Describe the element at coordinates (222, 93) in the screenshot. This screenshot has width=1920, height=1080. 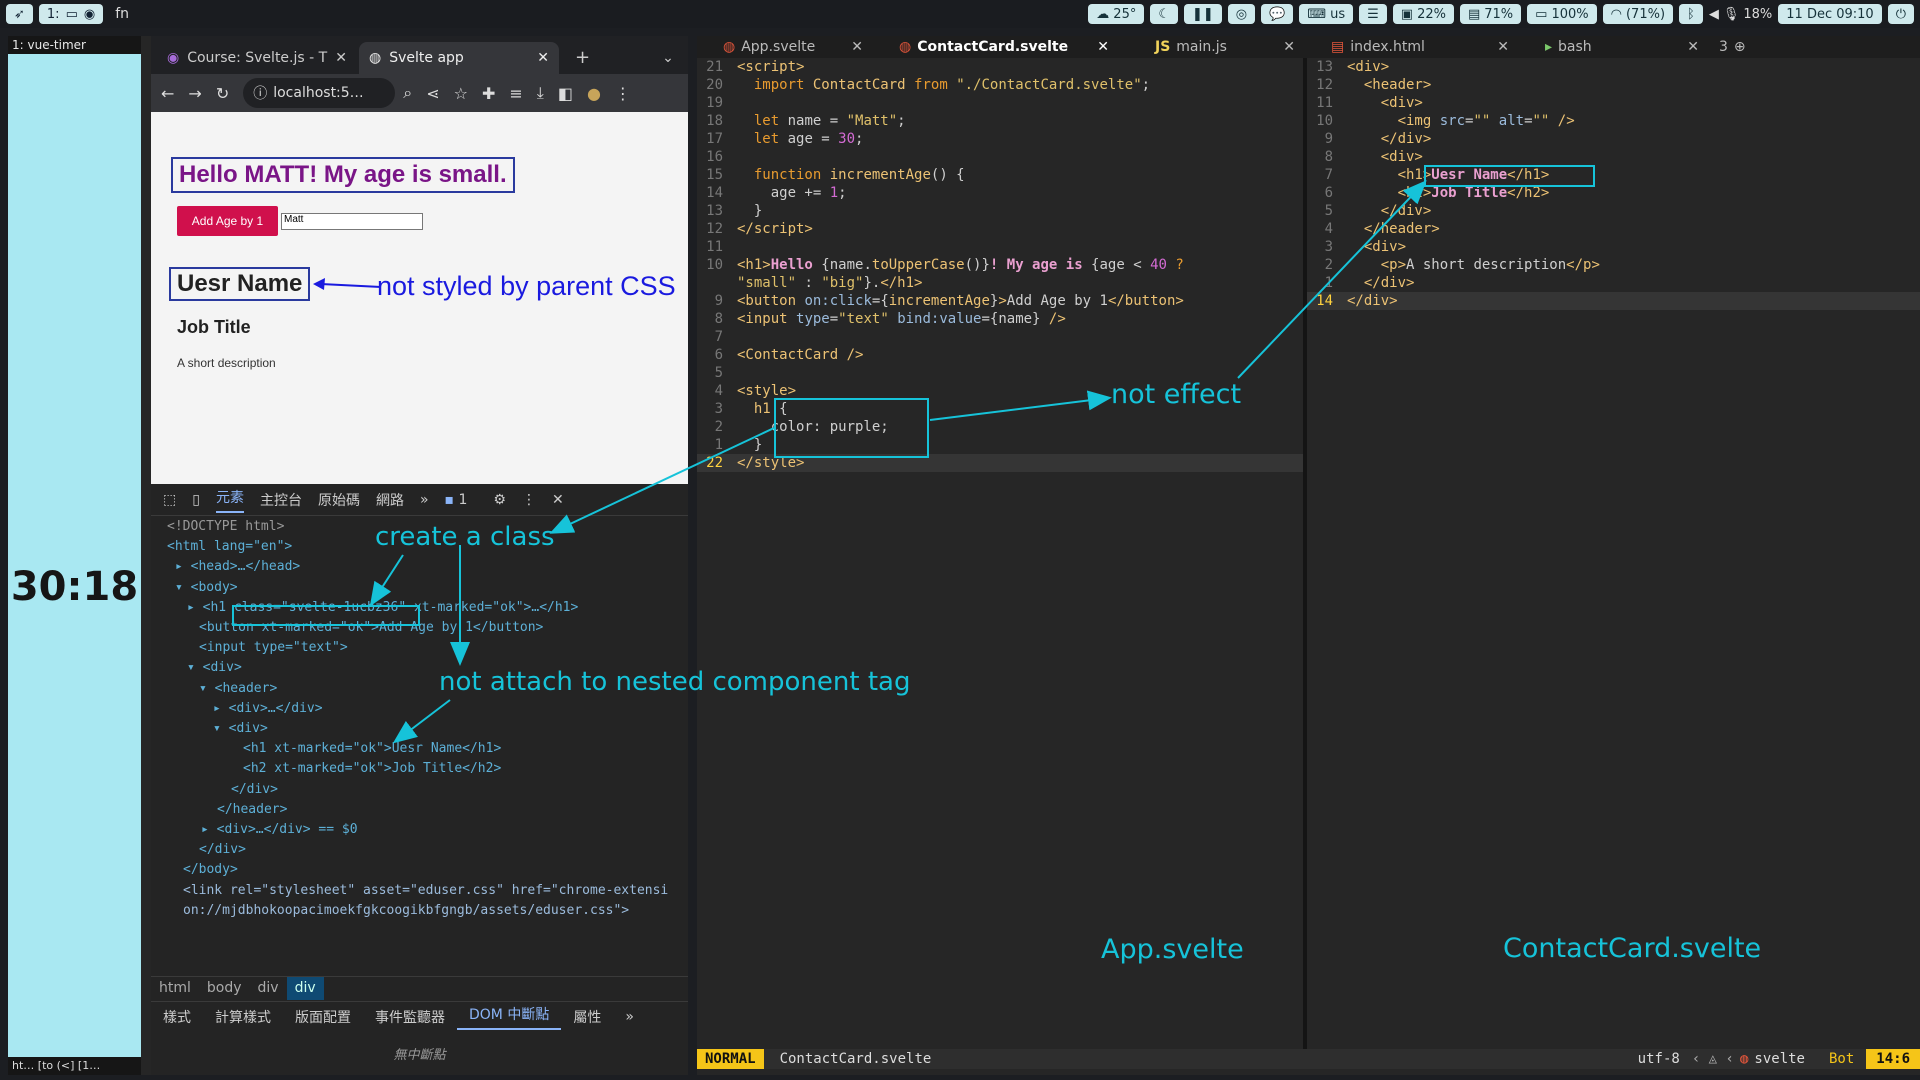
I see `reload-icon: ↻` at that location.